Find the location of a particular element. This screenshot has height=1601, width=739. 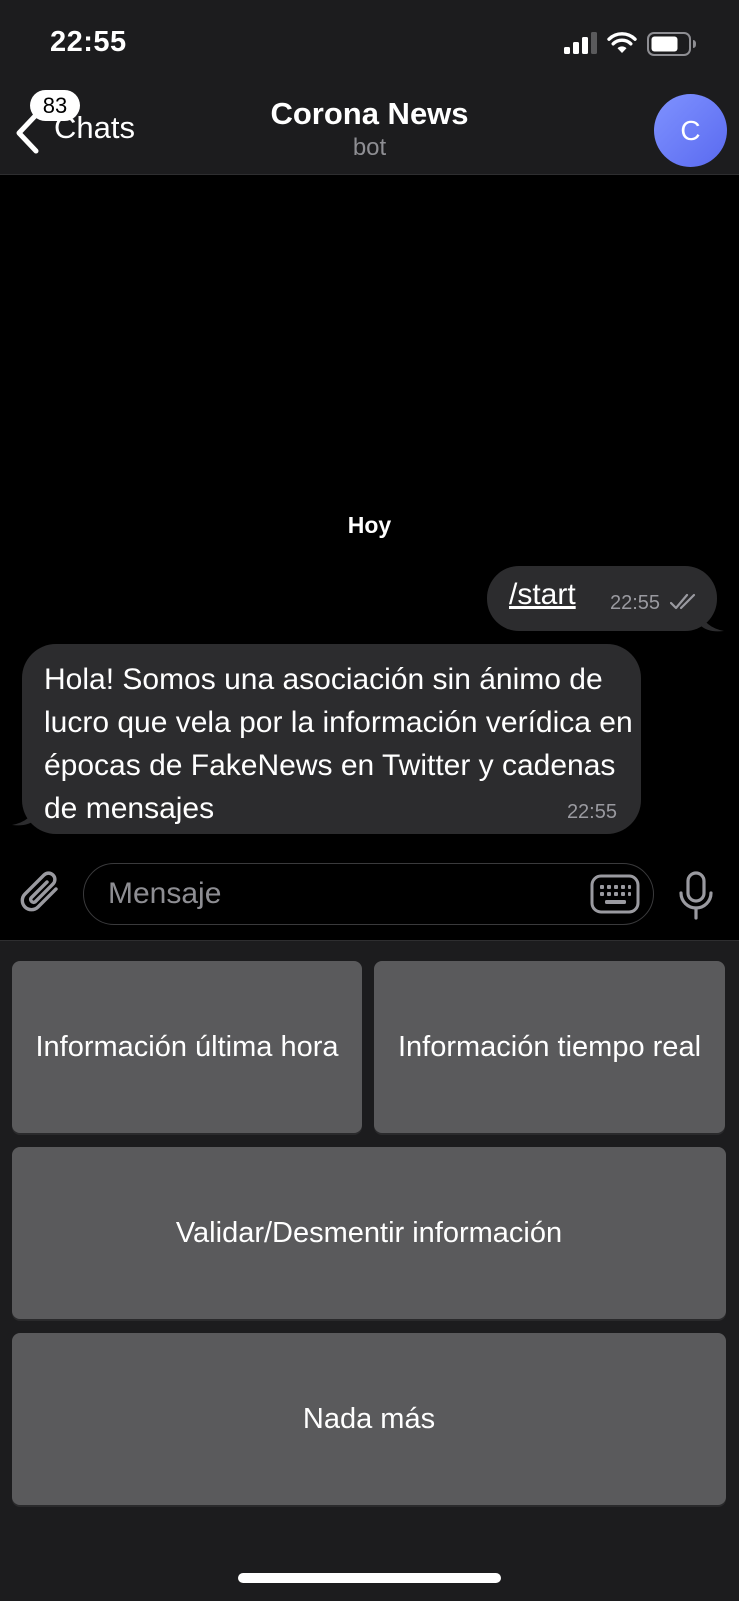

signal-icon is located at coordinates (580, 43).